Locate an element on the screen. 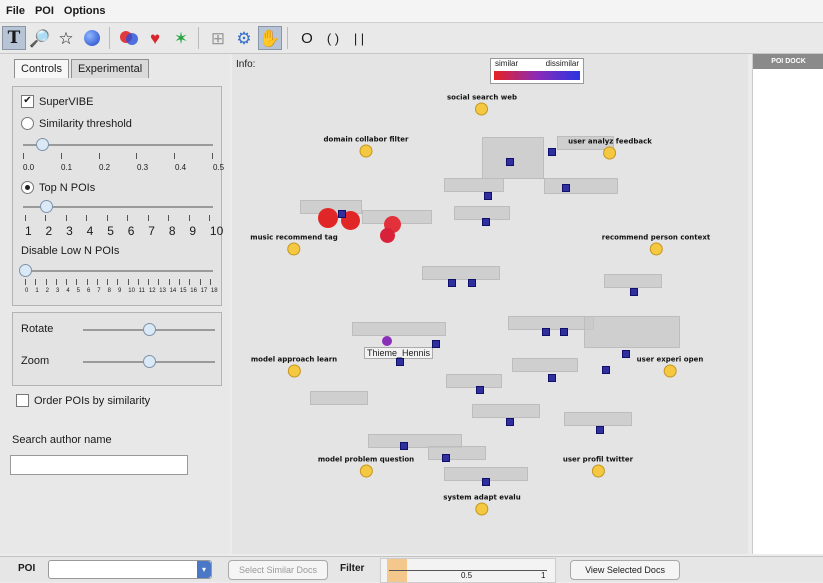  topn-slider-thumb is located at coordinates (46, 206).